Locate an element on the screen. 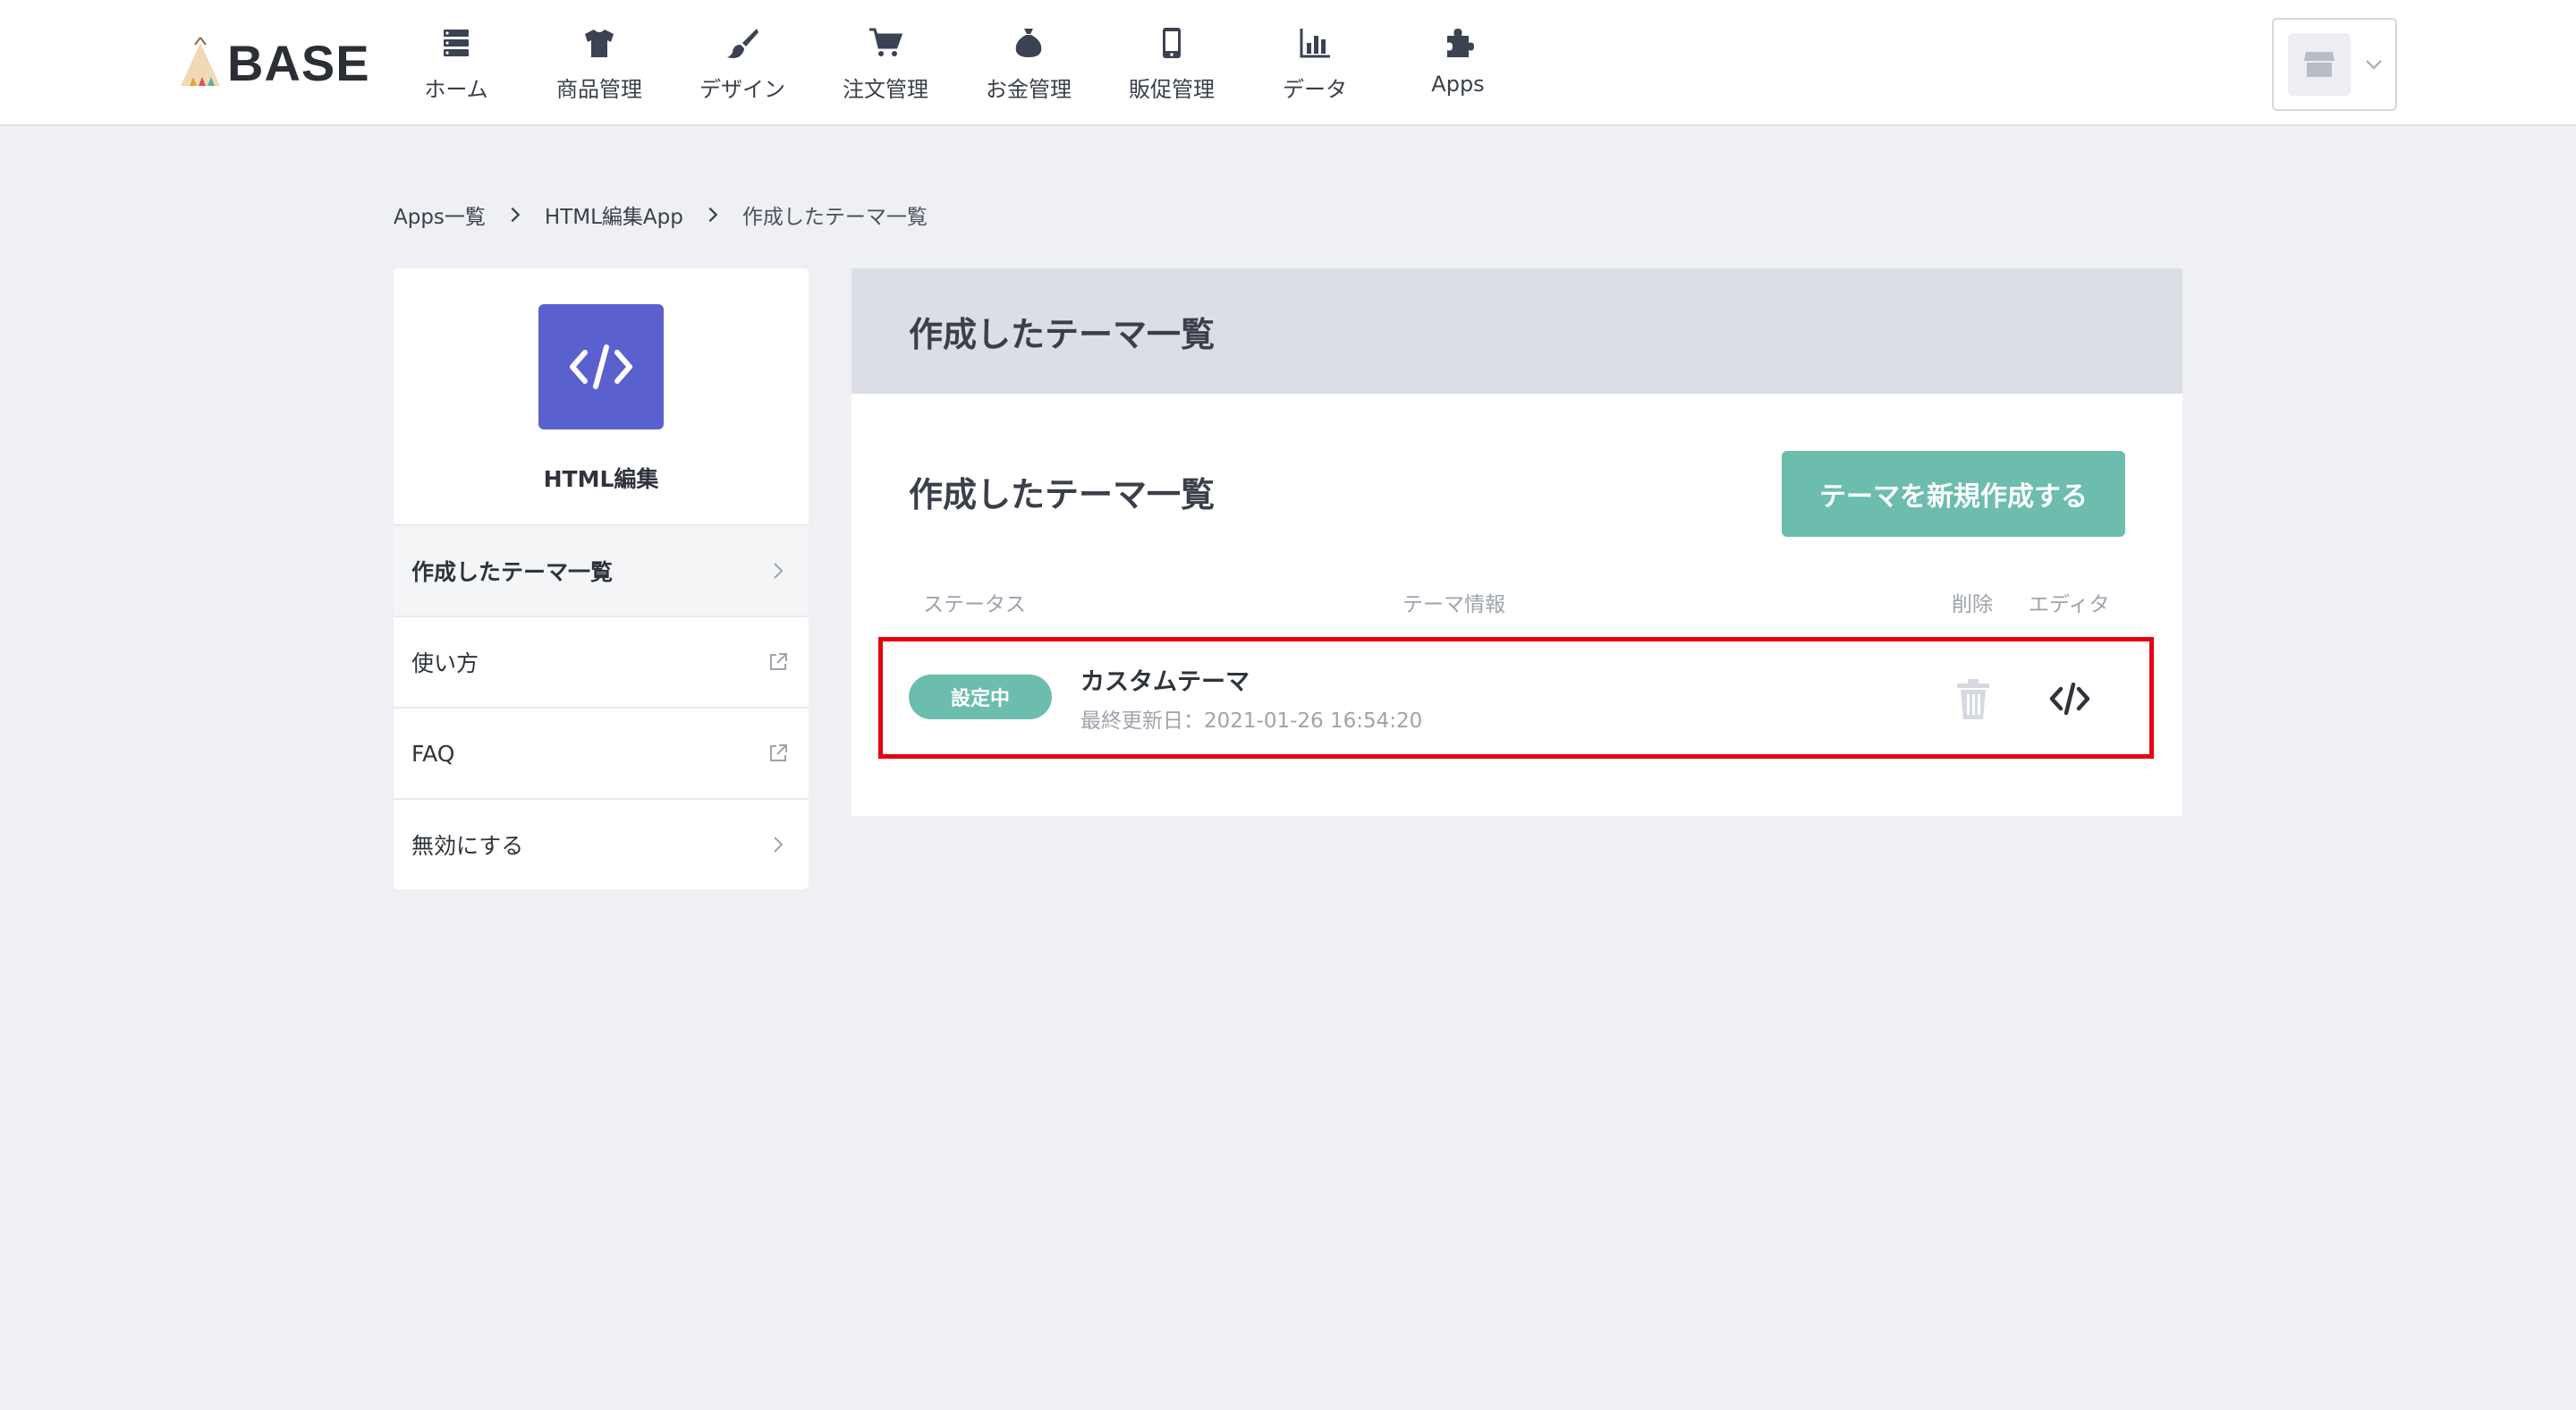 This screenshot has height=1410, width=2576. nav-item-products: 商品管理 is located at coordinates (599, 63).